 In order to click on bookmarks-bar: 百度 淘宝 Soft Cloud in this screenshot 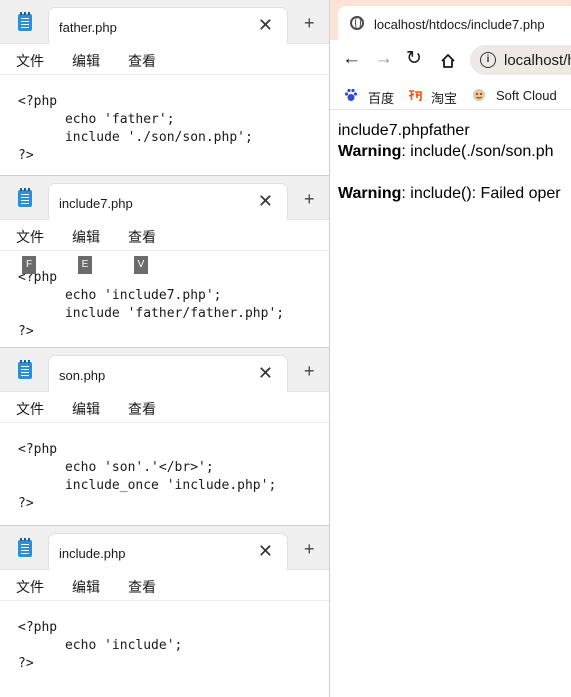, I will do `click(450, 96)`.